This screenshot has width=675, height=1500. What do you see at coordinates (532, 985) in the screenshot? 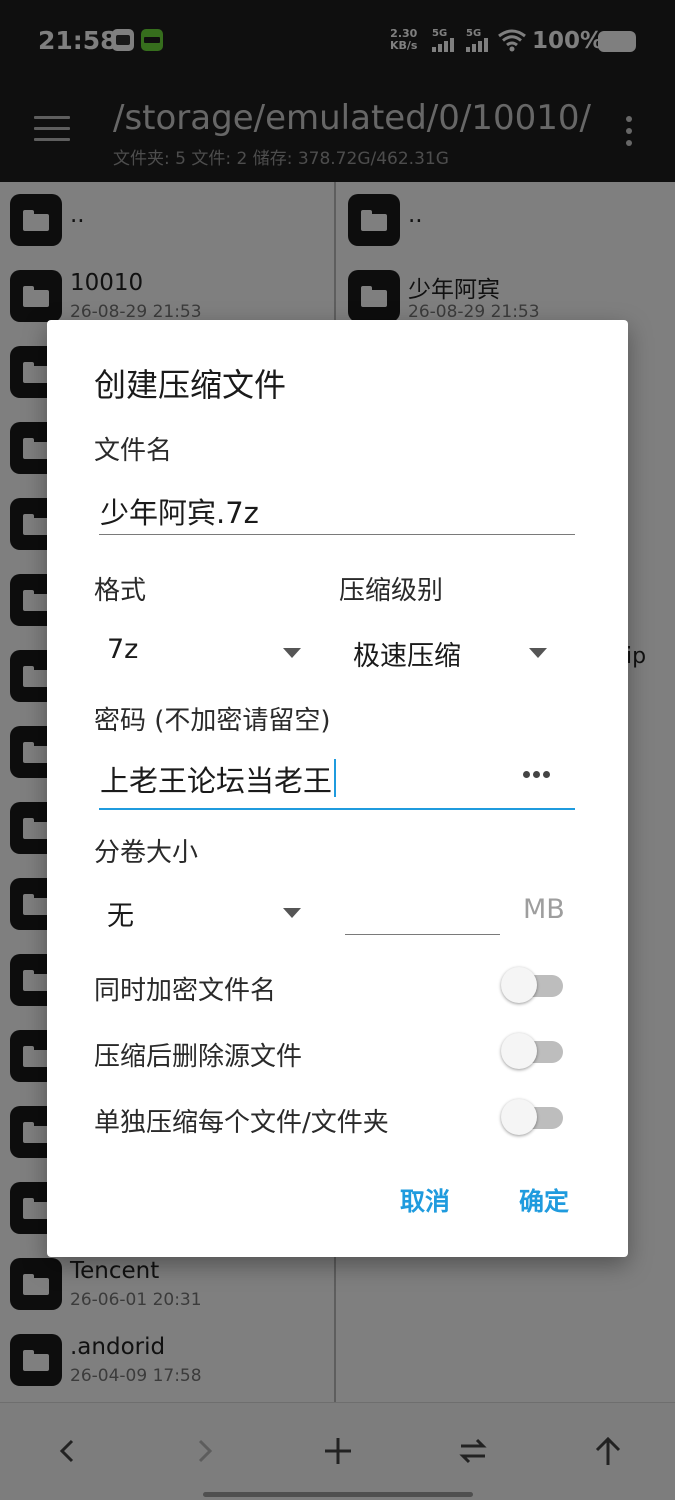
I see `encrypt-filenames-toggle` at bounding box center [532, 985].